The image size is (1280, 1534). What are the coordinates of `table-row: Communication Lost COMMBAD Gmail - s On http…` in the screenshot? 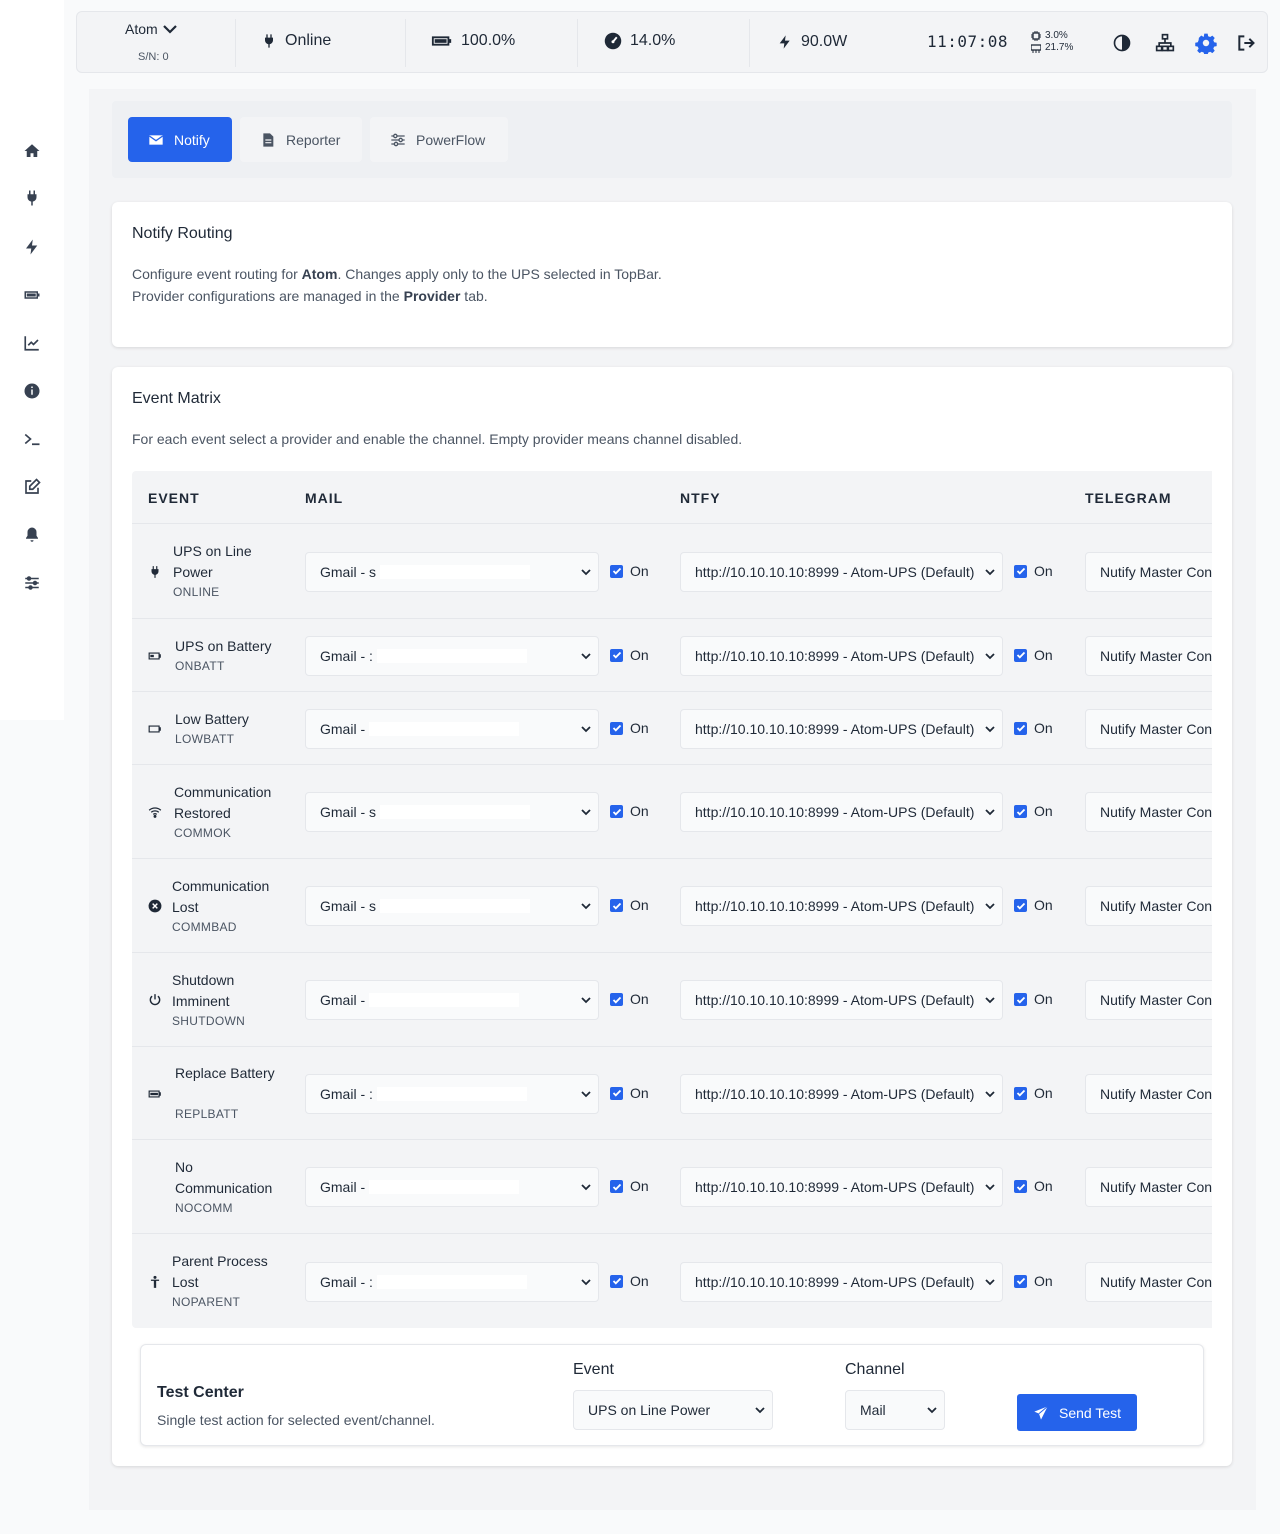 It's located at (672, 905).